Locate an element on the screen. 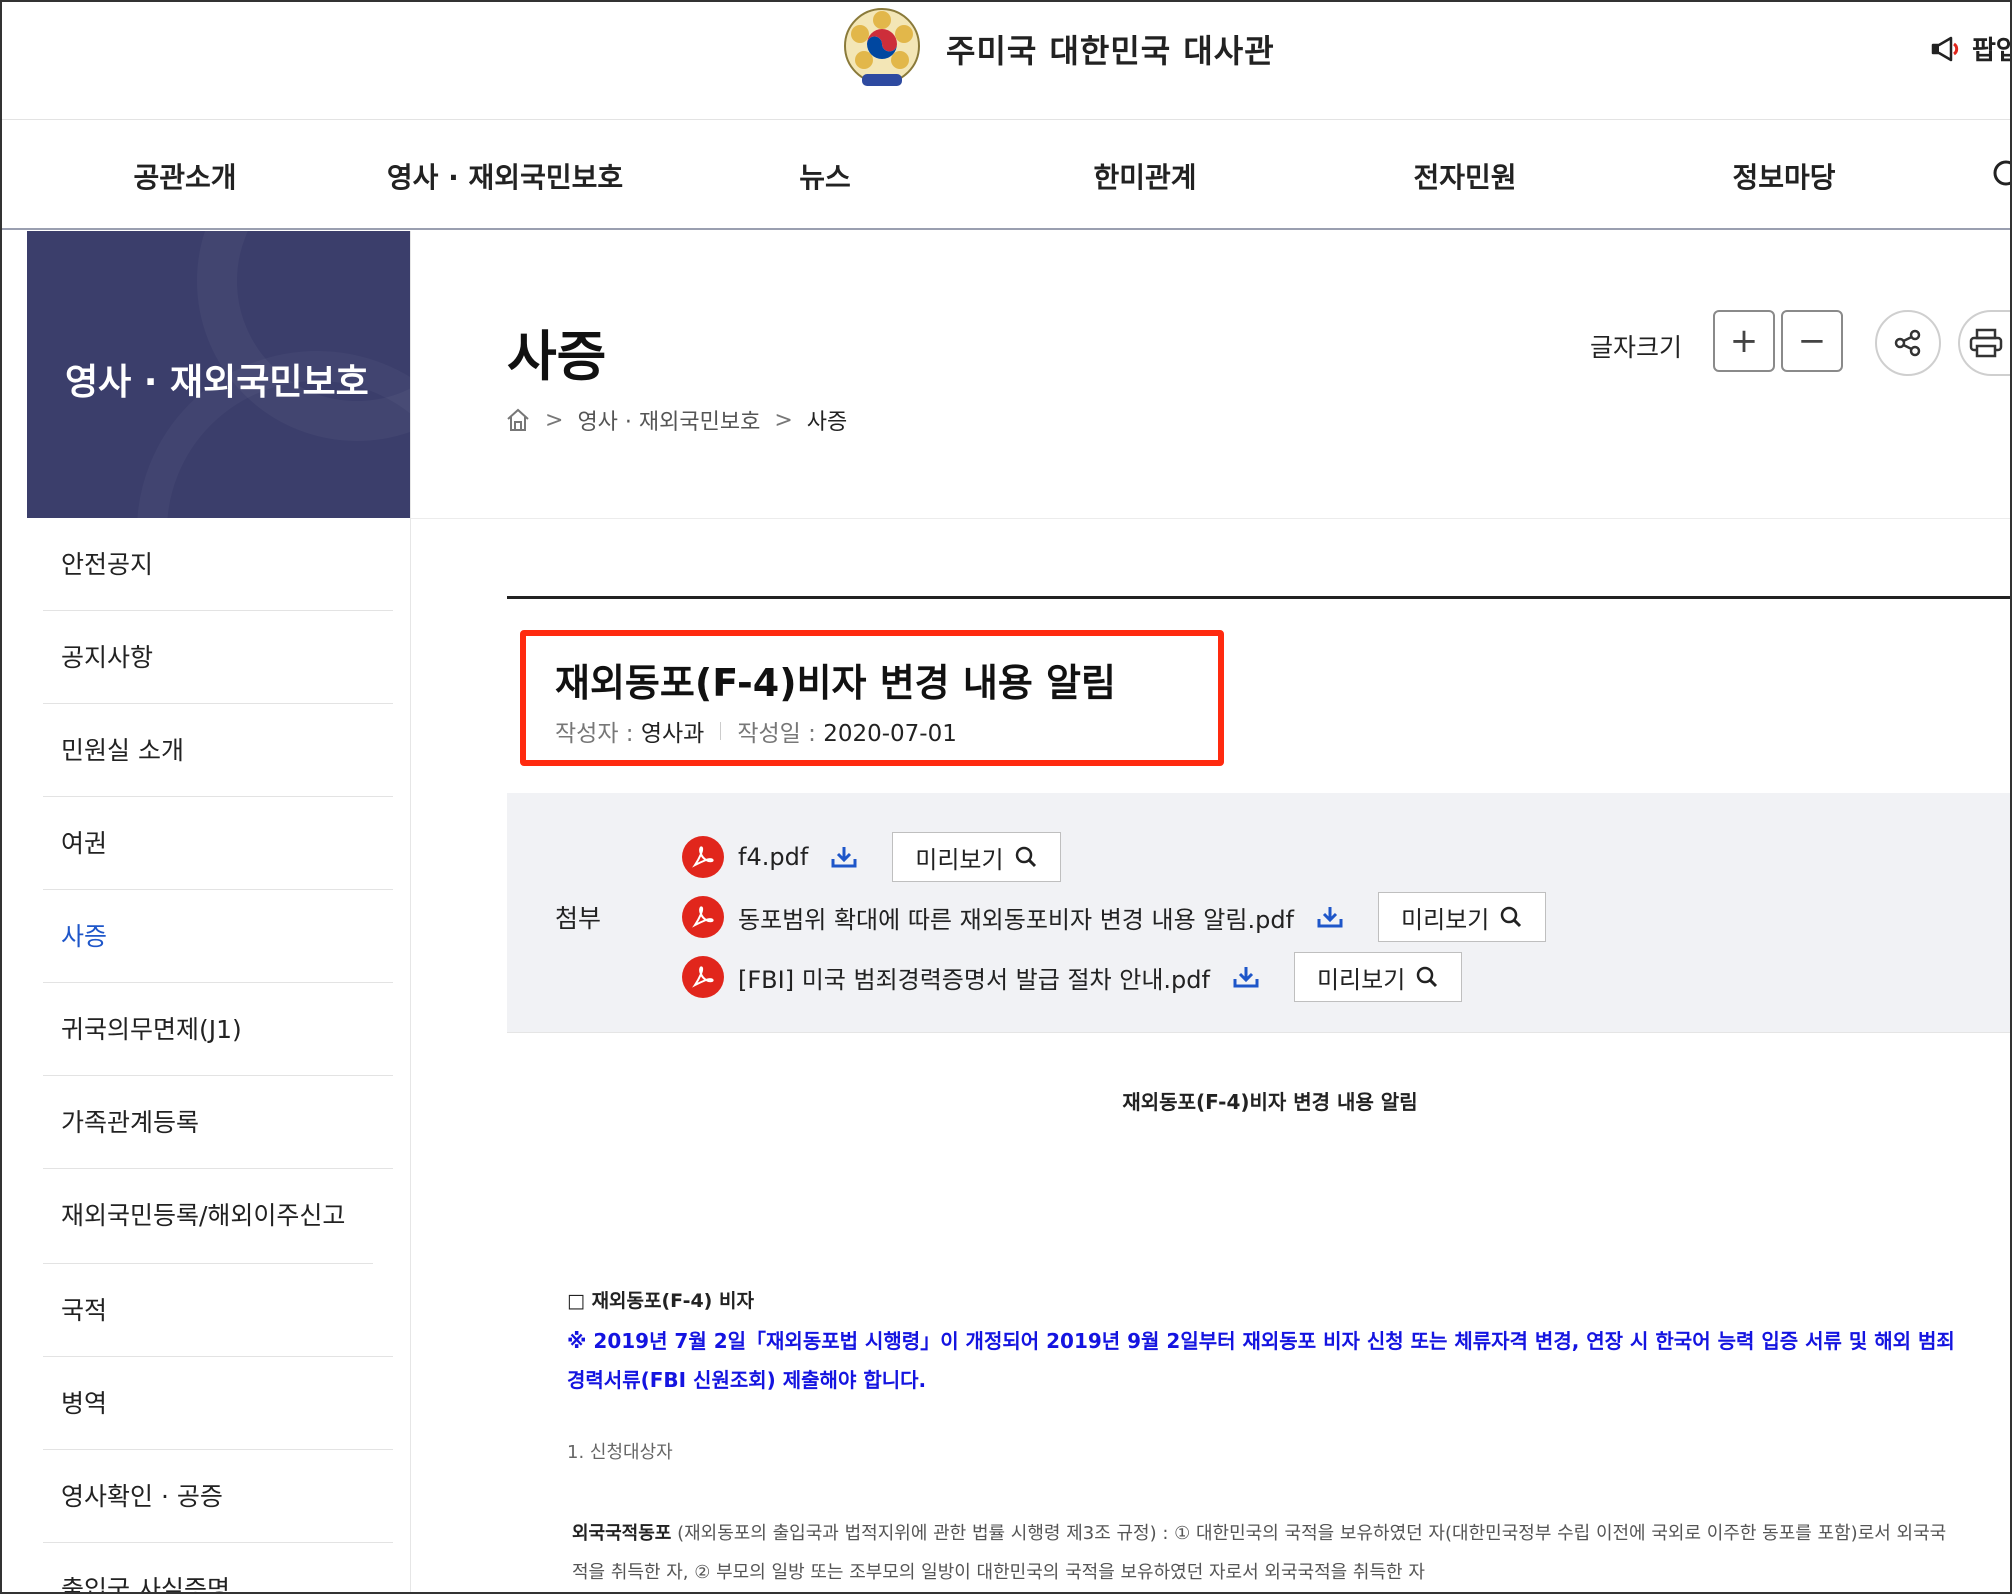  date-value: 2020-07-01 is located at coordinates (890, 734).